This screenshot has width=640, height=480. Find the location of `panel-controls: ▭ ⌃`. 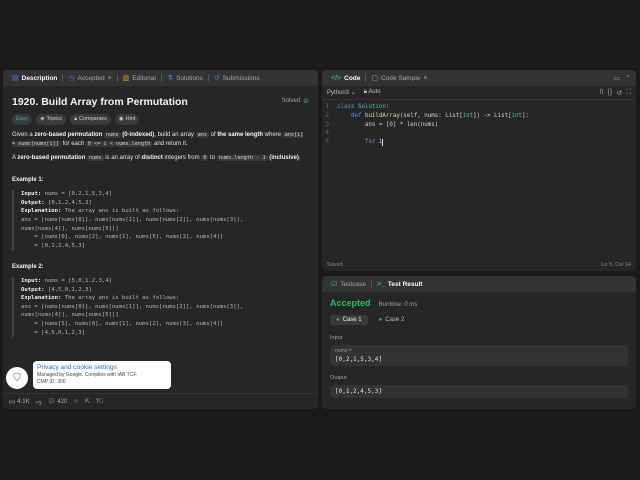

panel-controls: ▭ ⌃ is located at coordinates (625, 78).